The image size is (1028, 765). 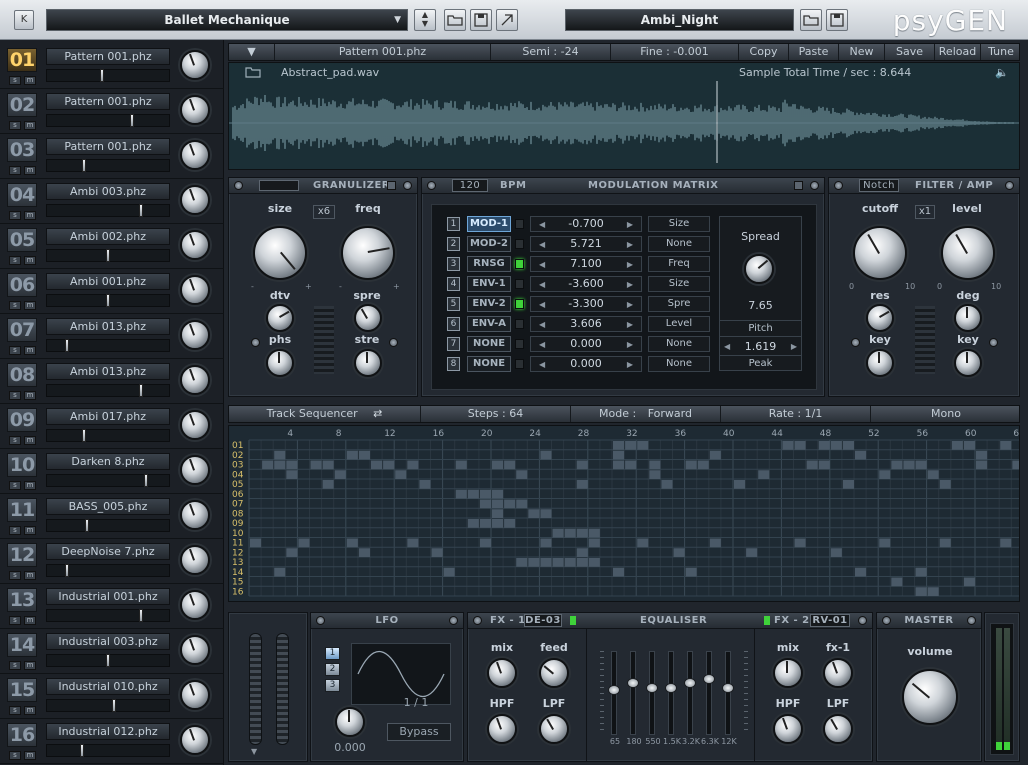 I want to click on key2-knob, so click(x=968, y=363).